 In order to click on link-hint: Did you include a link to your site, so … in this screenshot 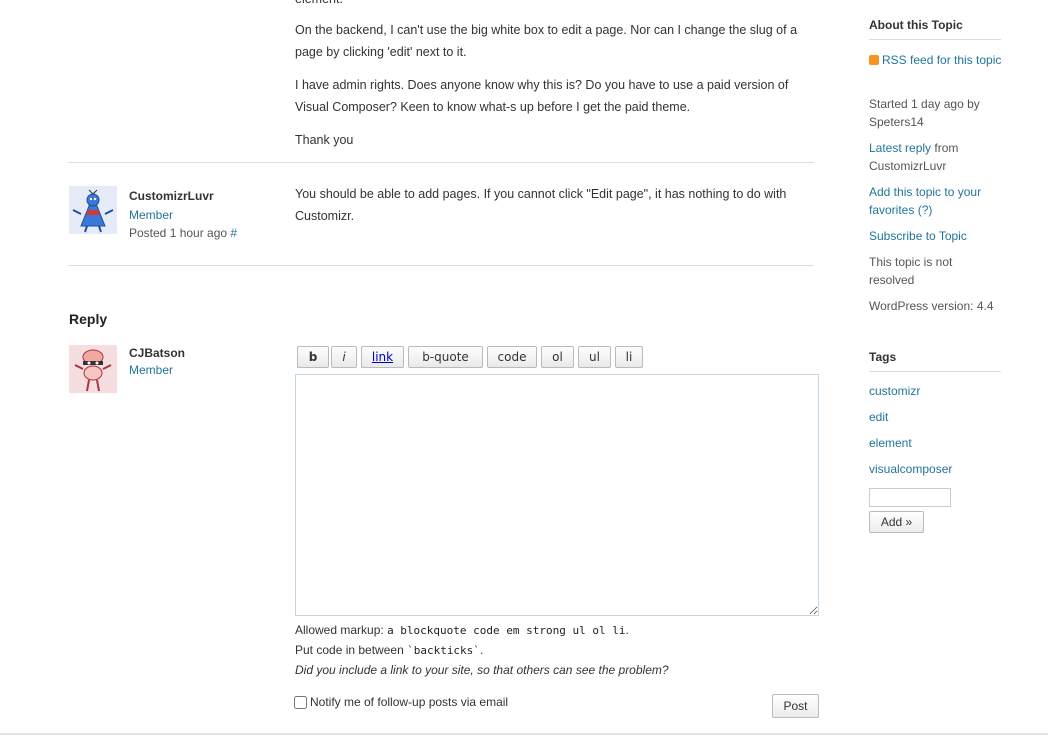, I will do `click(482, 670)`.